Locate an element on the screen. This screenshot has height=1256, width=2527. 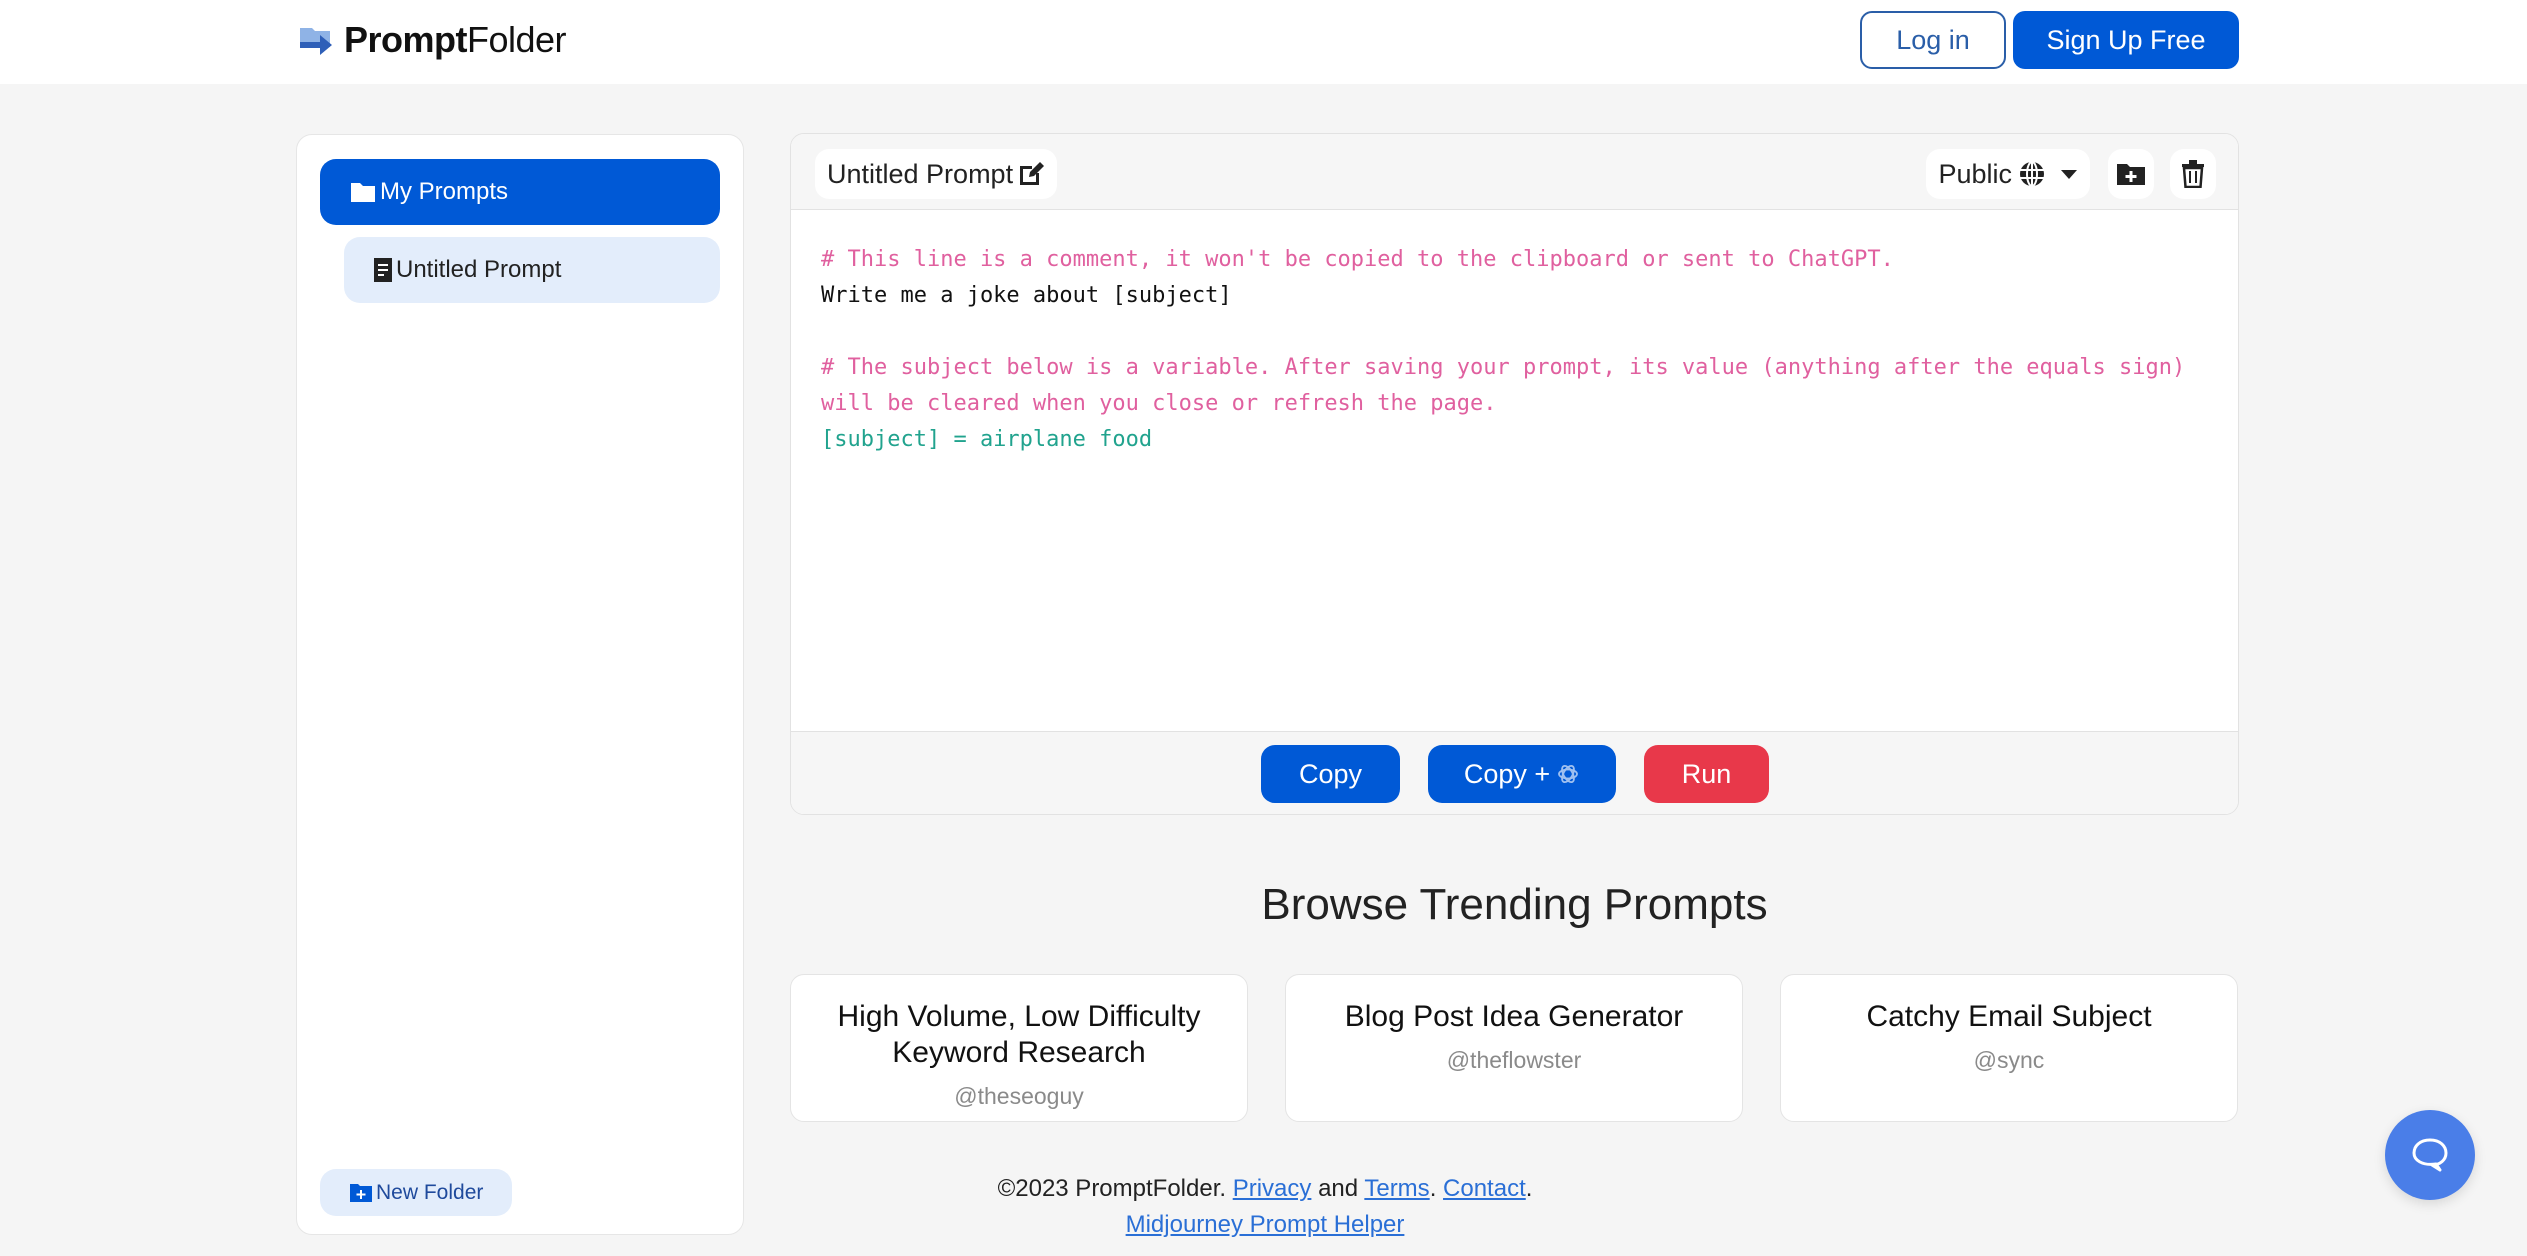
logo: PromptFolder is located at coordinates (432, 40).